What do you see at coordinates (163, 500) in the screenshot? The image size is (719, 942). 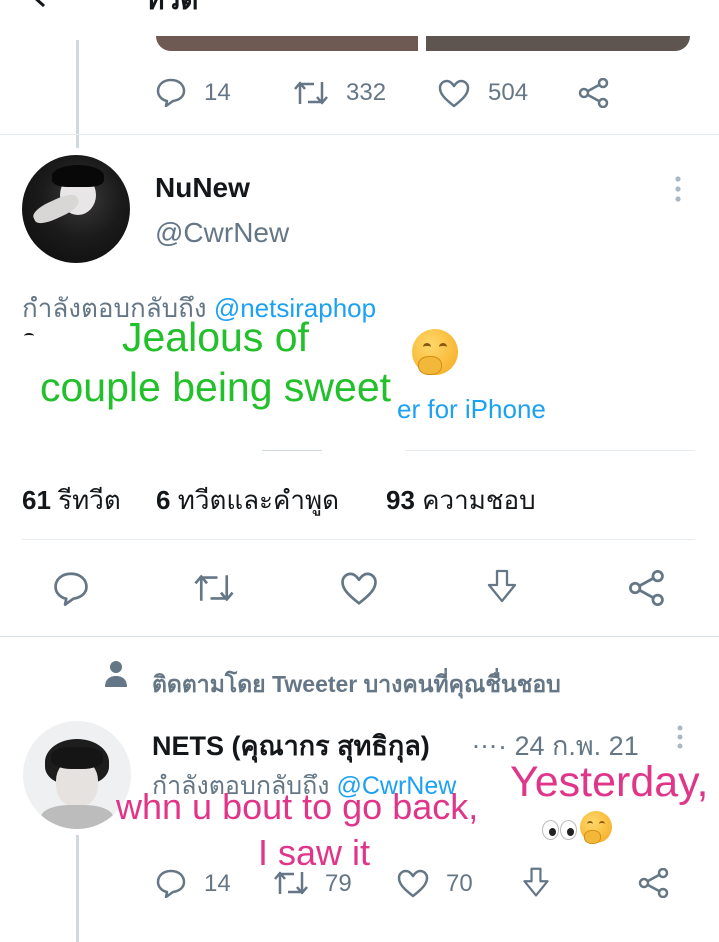 I see `stat-quote-tweets-count: 6` at bounding box center [163, 500].